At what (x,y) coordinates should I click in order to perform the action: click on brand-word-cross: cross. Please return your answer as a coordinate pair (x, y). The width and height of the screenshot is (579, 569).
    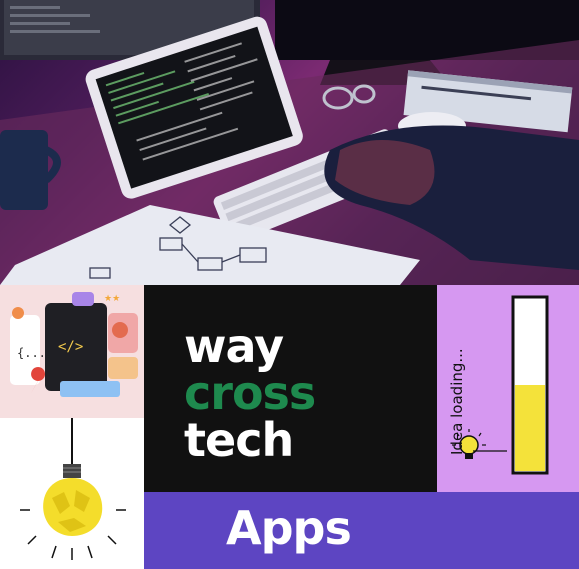
    Looking at the image, I should click on (250, 393).